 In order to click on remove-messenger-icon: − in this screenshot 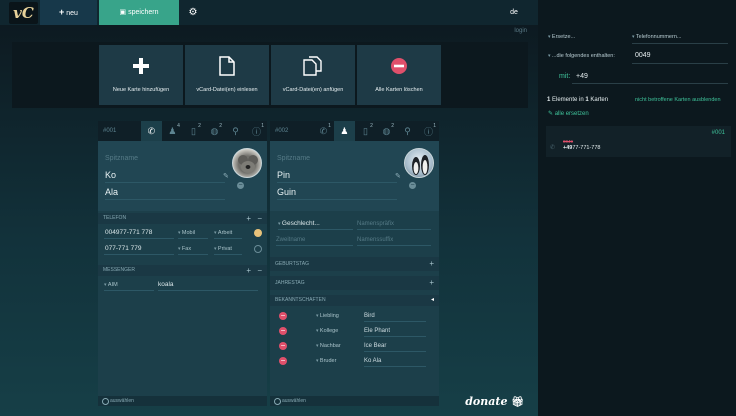, I will do `click(259, 270)`.